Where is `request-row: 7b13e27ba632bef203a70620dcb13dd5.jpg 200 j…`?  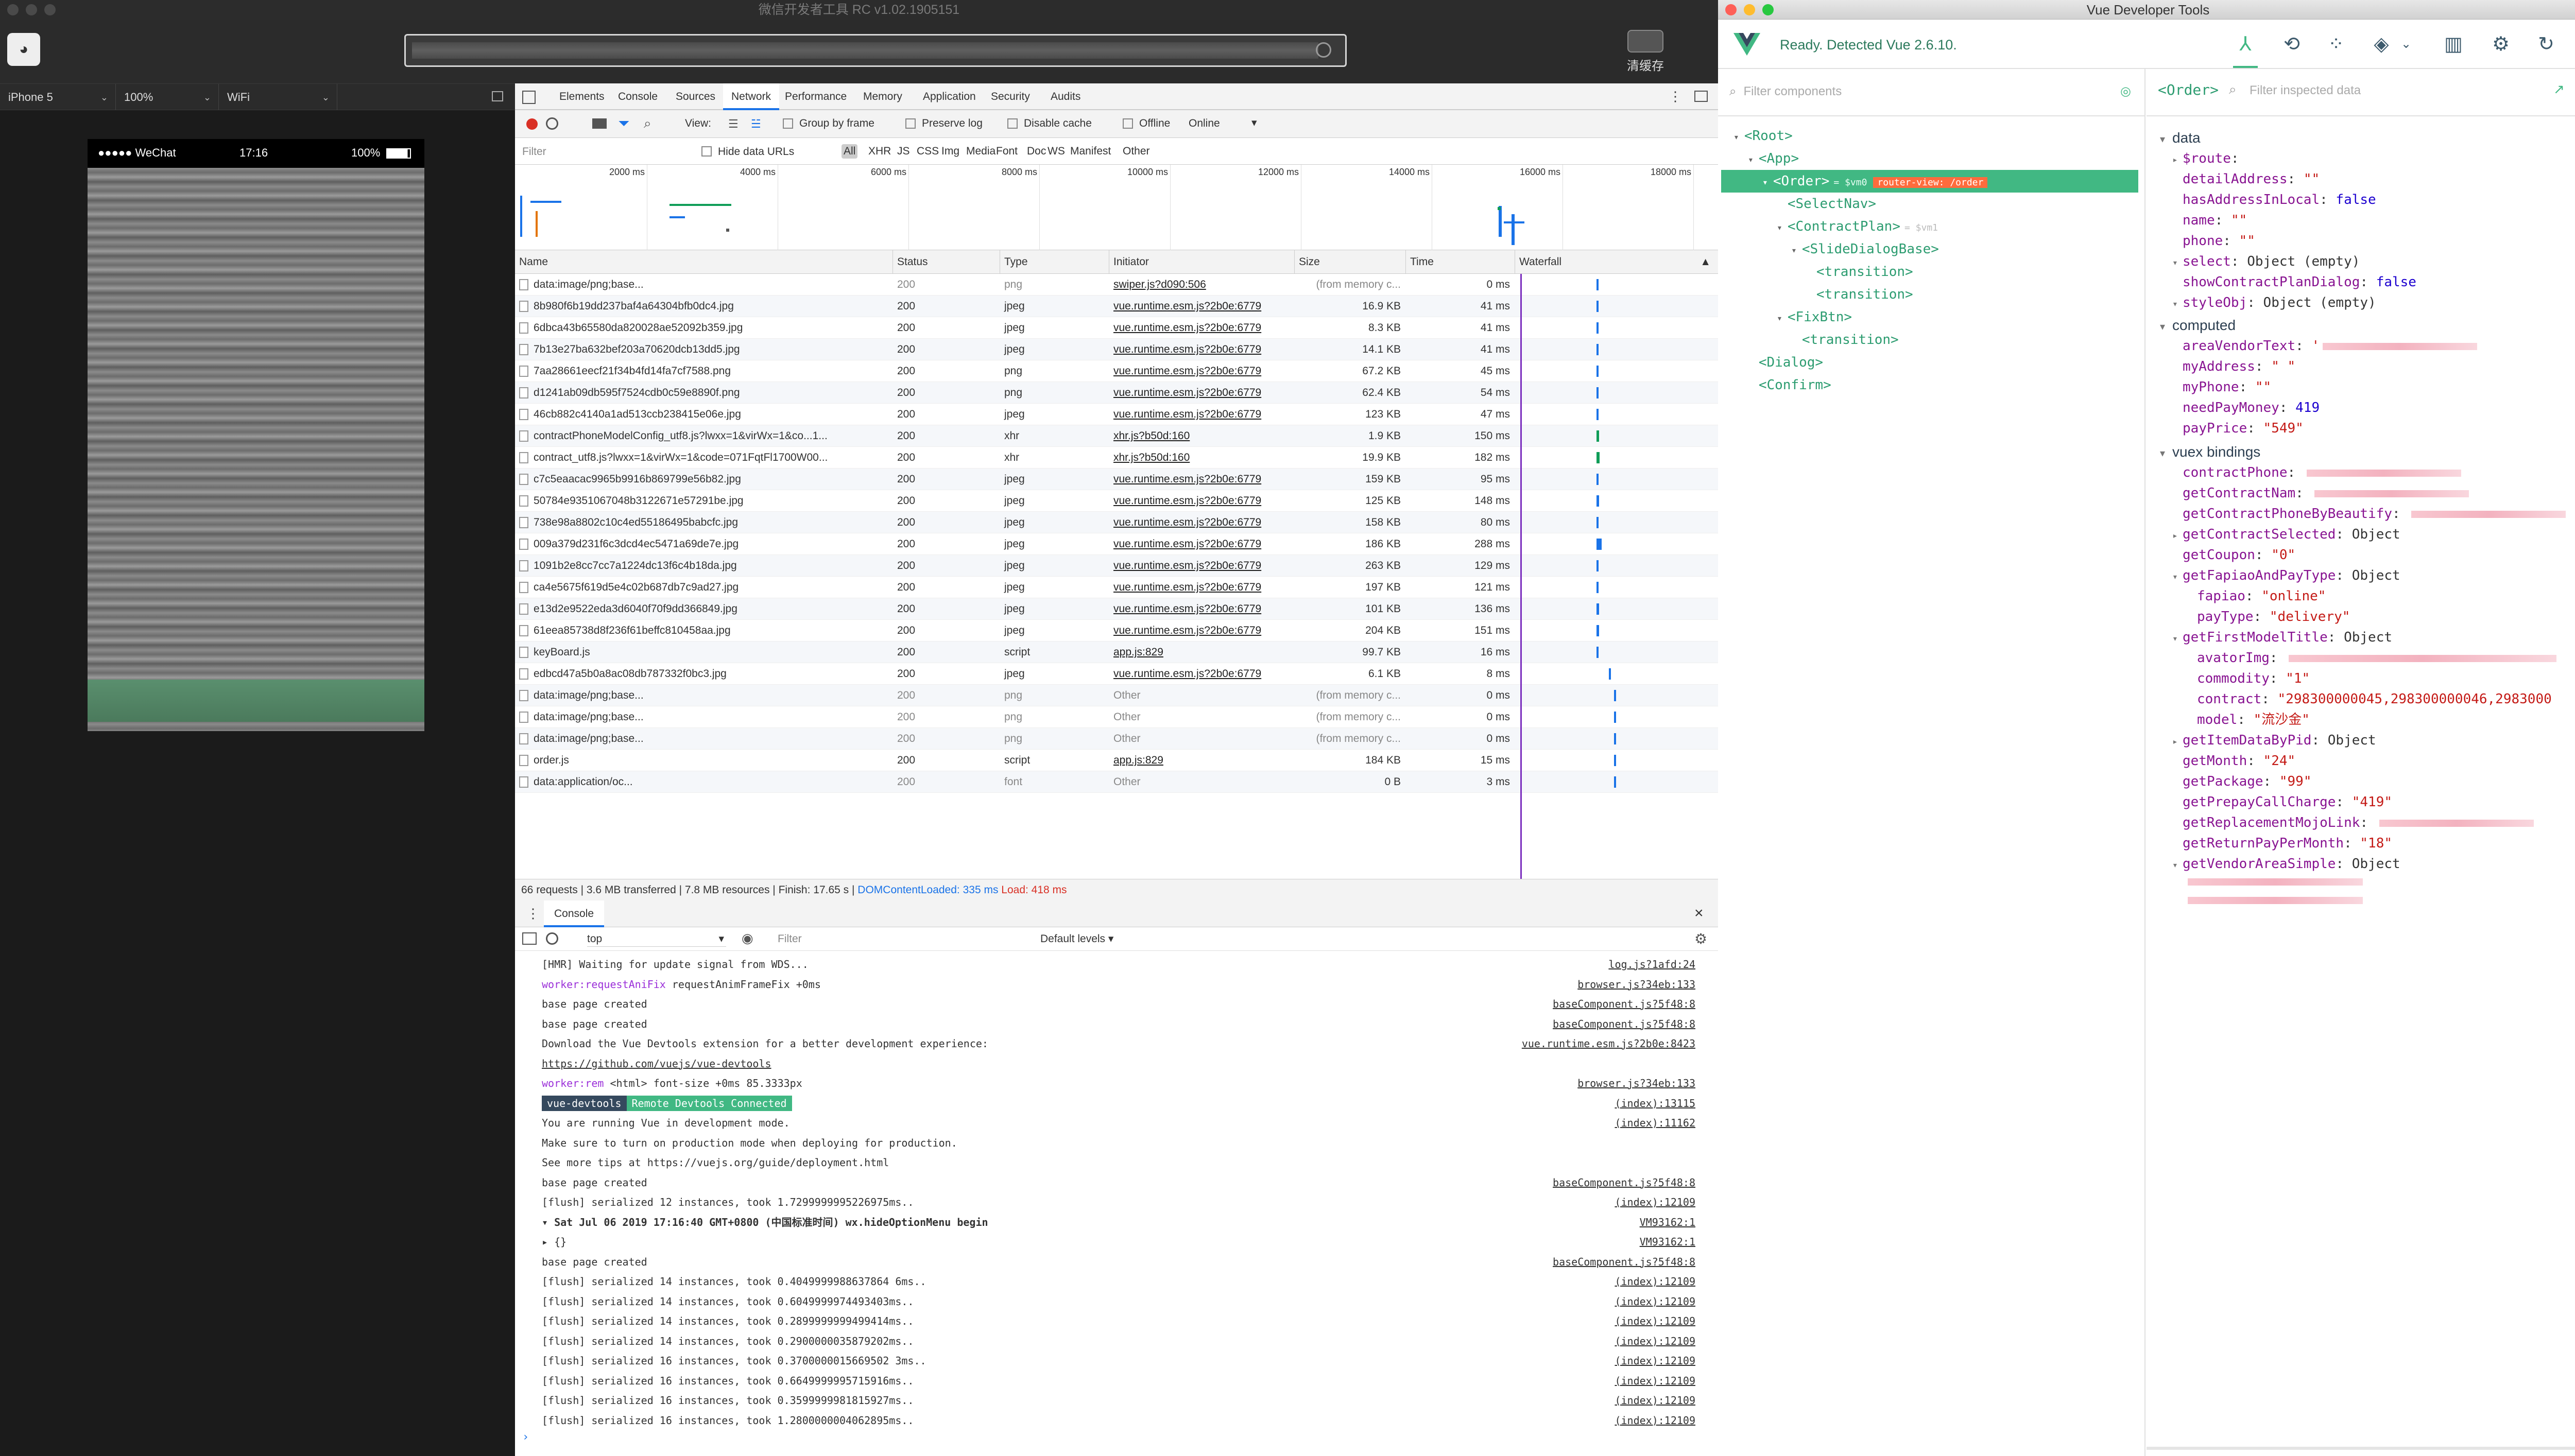
request-row: 7b13e27ba632bef203a70620dcb13dd5.jpg 200 j… is located at coordinates (1116, 349).